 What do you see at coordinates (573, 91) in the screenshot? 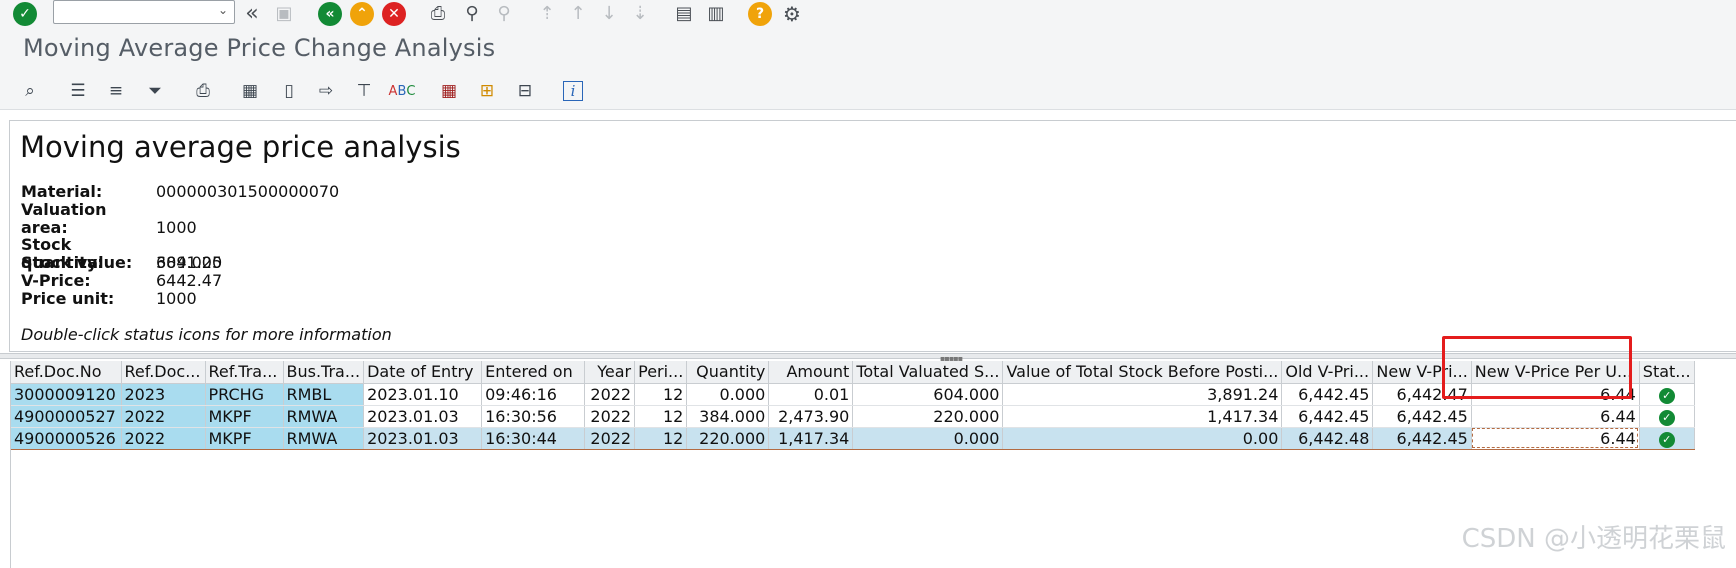
I see `info-icon: i` at bounding box center [573, 91].